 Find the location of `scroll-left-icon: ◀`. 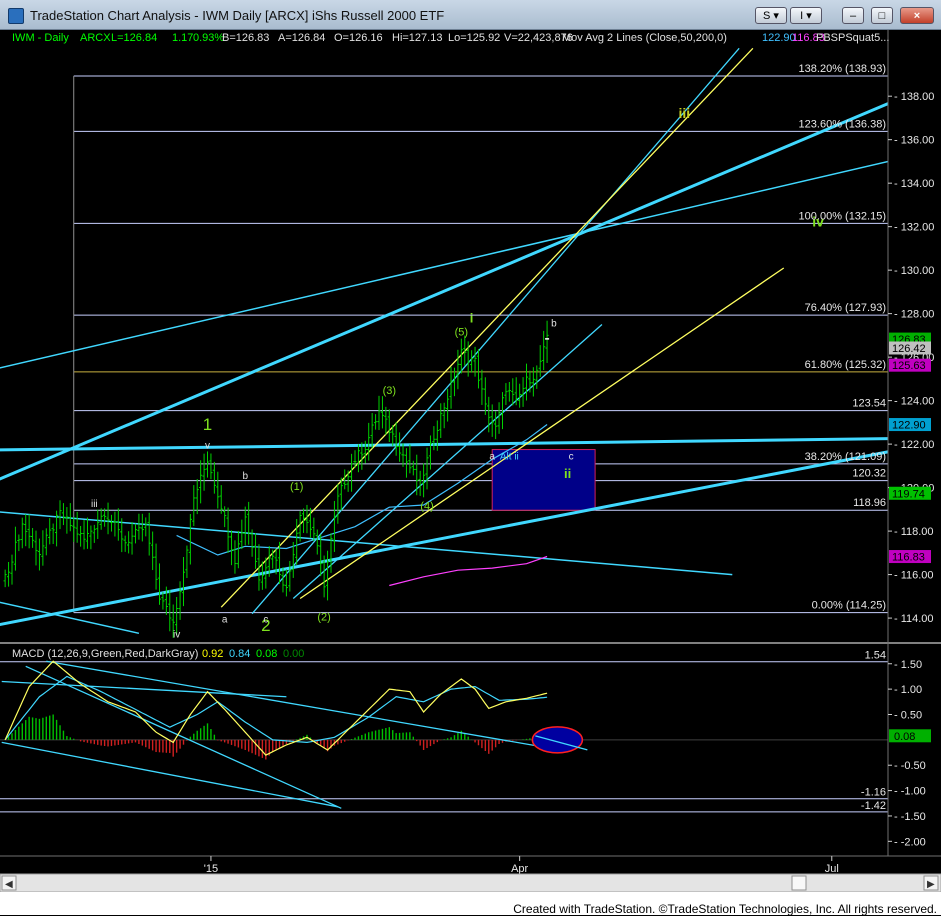

scroll-left-icon: ◀ is located at coordinates (9, 884).